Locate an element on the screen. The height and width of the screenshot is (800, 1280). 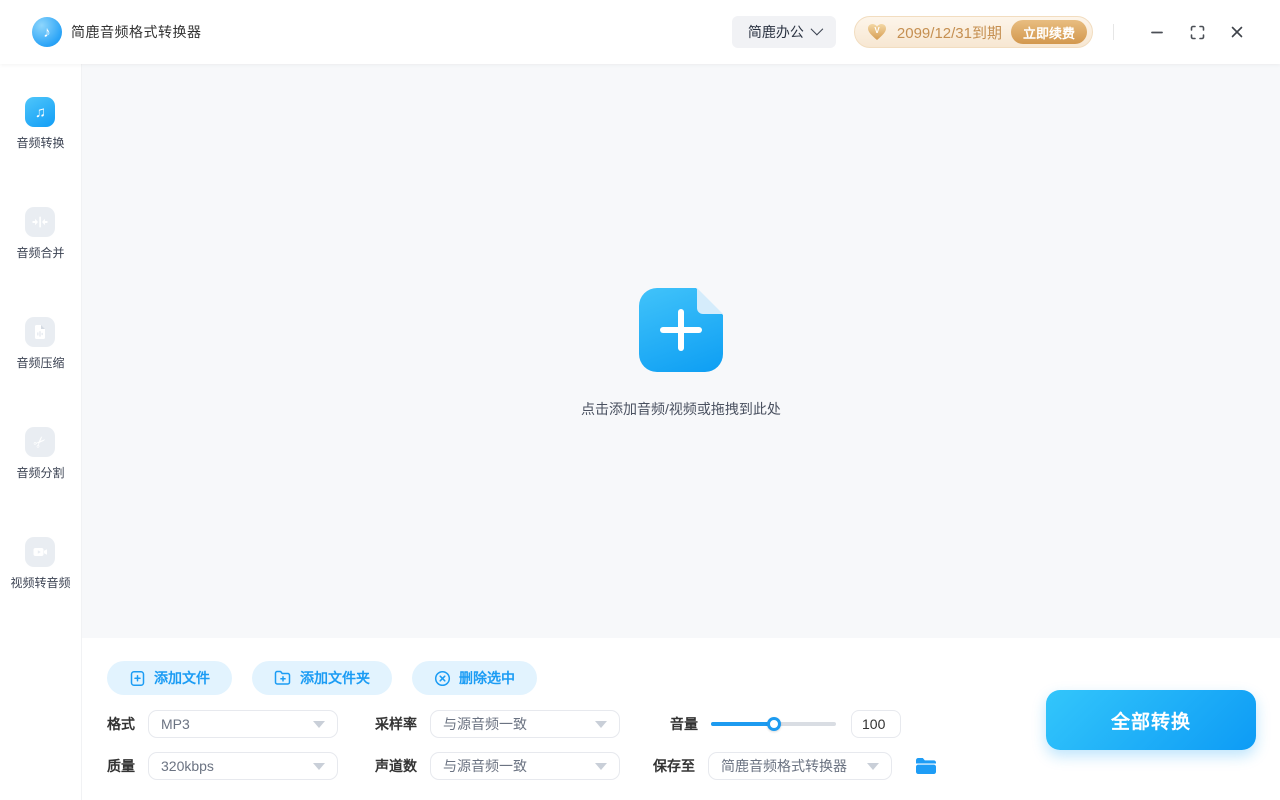
delete-selected-label: 删除选中 is located at coordinates (487, 678).